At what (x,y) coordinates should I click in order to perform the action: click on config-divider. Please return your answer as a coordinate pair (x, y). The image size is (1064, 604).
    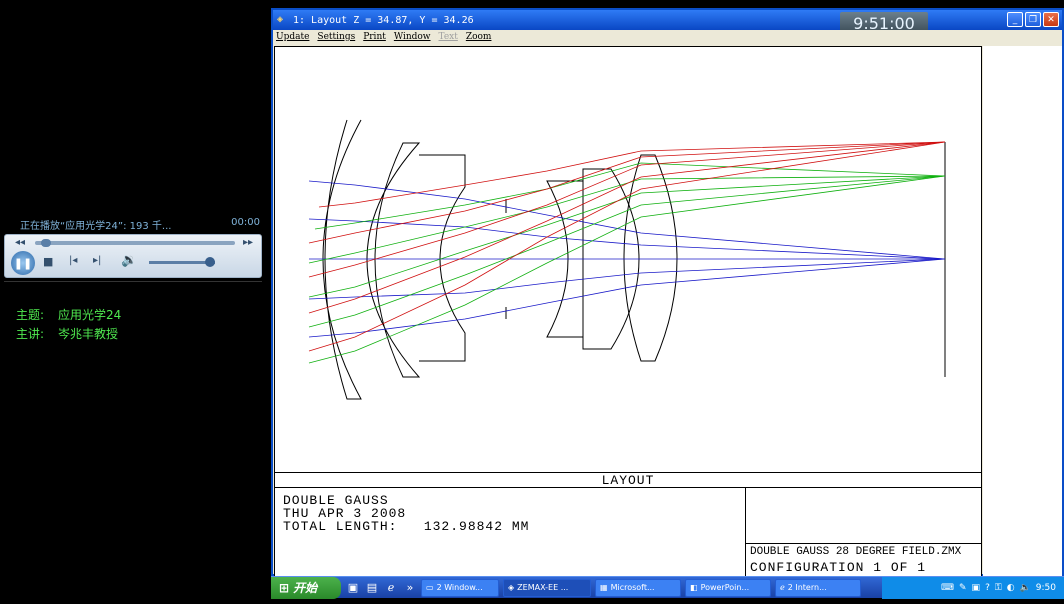
    Looking at the image, I should click on (864, 543).